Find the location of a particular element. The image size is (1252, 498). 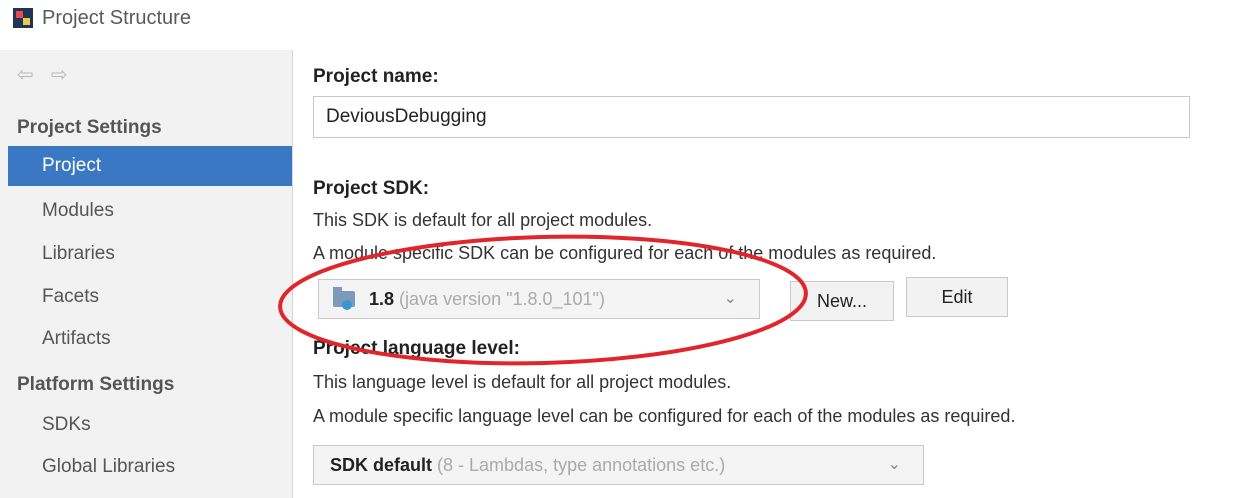

sdk-dropdown: 1.8 (java version "1.8.0_101") ⌄ is located at coordinates (539, 299).